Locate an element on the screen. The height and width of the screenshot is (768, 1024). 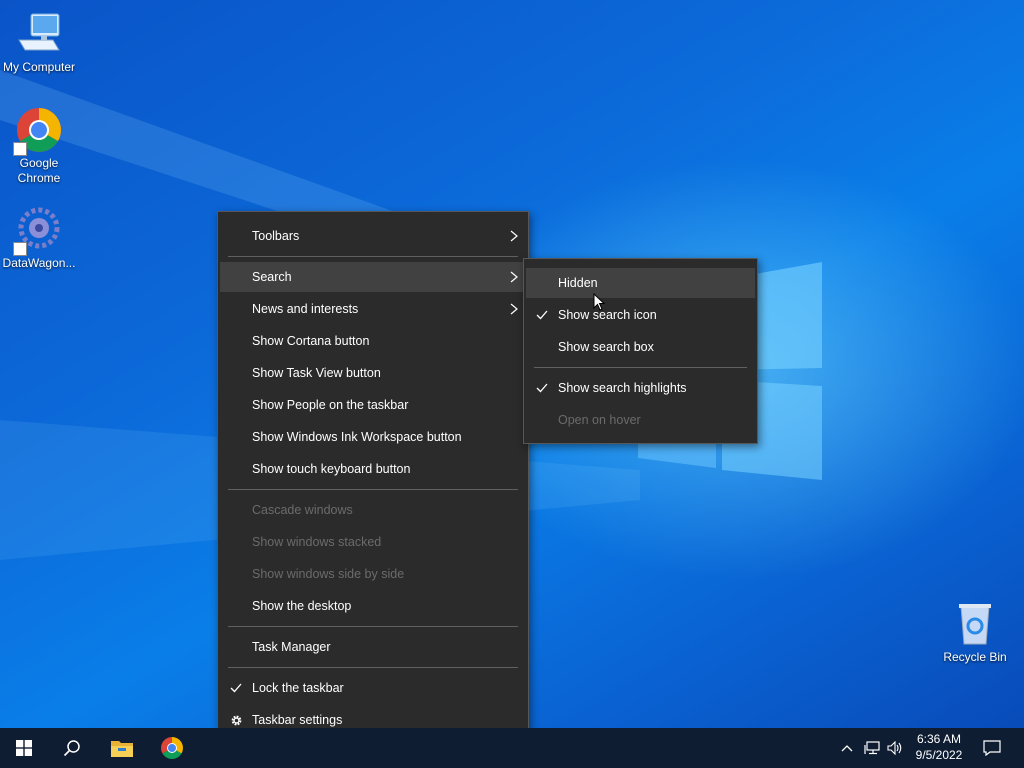
taskbar-search-button is located at coordinates (72, 748).